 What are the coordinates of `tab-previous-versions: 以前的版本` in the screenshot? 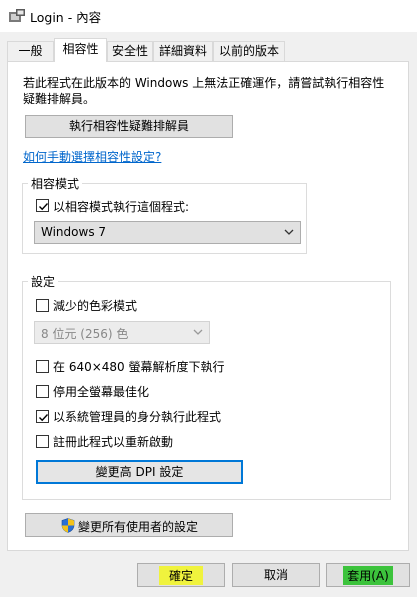 It's located at (249, 51).